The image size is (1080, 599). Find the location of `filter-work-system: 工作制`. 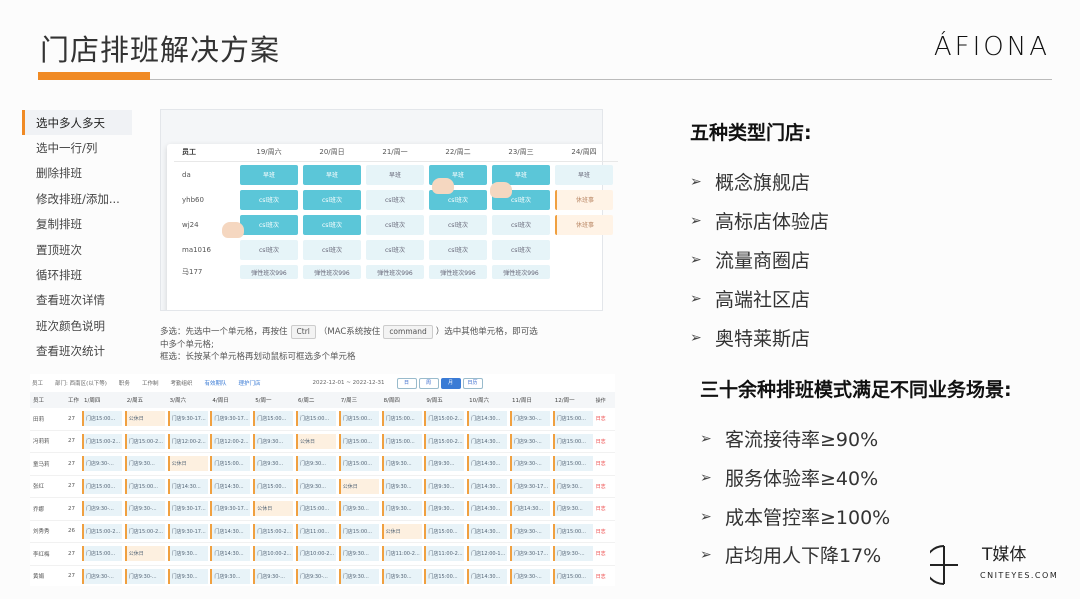

filter-work-system: 工作制 is located at coordinates (150, 383).